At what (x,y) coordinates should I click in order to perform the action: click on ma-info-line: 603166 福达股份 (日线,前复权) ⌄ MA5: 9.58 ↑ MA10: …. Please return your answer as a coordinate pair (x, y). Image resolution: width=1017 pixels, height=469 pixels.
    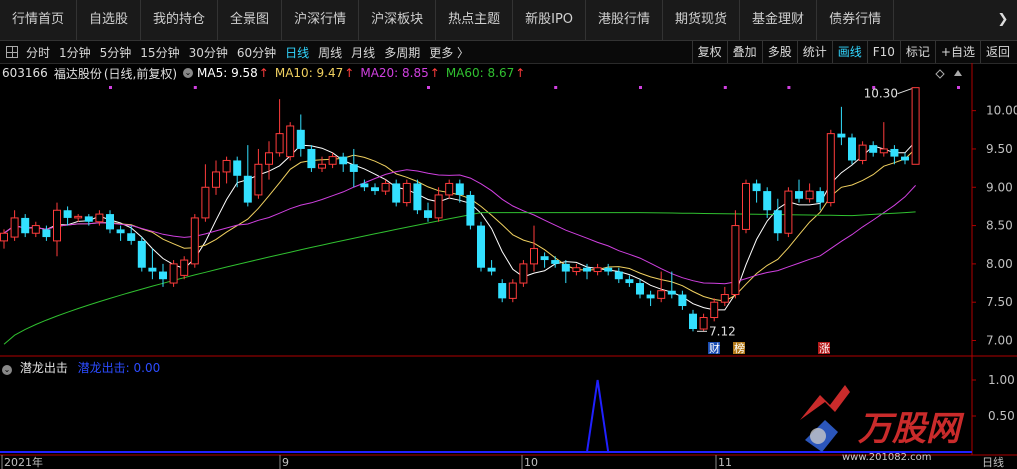
    Looking at the image, I should click on (266, 73).